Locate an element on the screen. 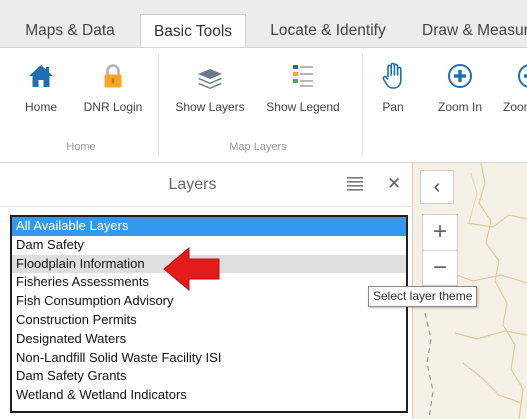  layers-panel-header: Layers ✕ is located at coordinates (206, 185).